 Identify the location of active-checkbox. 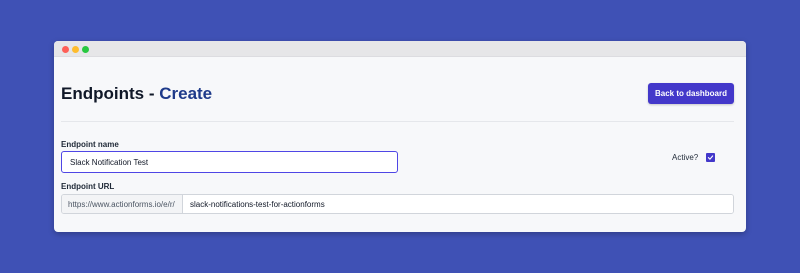
(711, 157).